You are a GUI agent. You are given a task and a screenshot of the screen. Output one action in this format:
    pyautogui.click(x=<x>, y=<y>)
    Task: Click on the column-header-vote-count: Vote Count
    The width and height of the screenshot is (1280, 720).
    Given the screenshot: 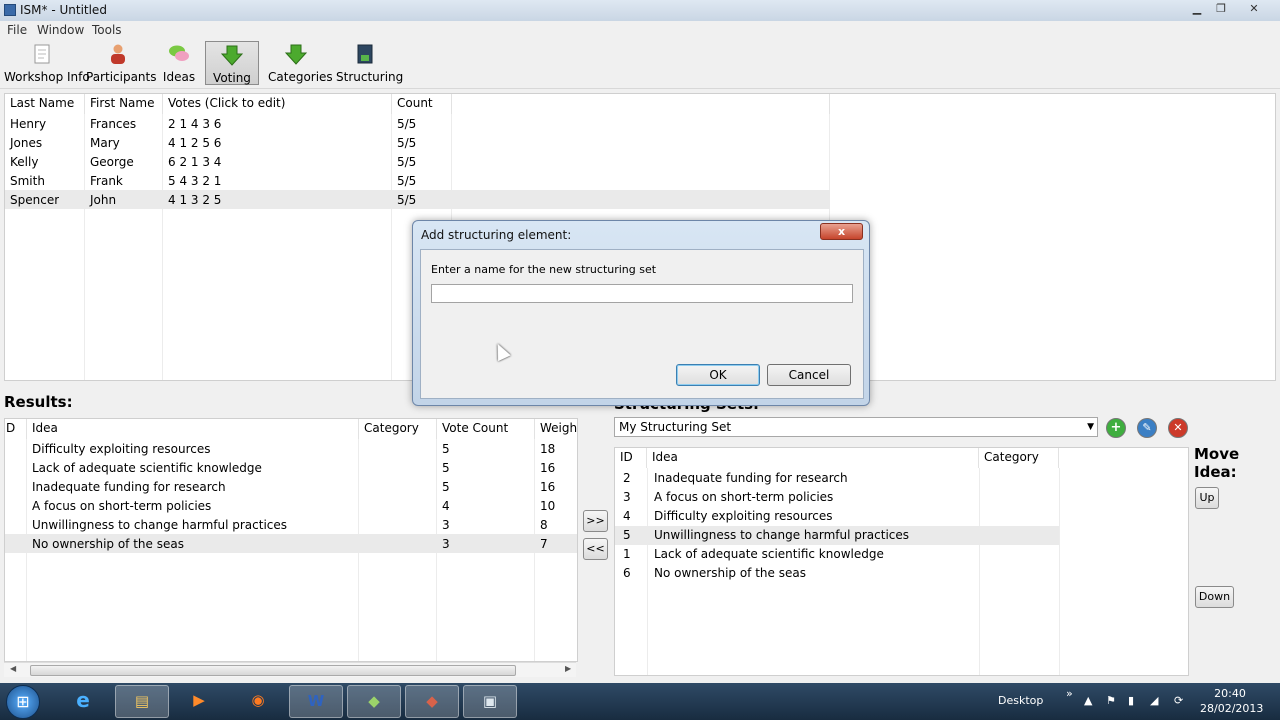 What is the action you would take?
    pyautogui.click(x=486, y=429)
    